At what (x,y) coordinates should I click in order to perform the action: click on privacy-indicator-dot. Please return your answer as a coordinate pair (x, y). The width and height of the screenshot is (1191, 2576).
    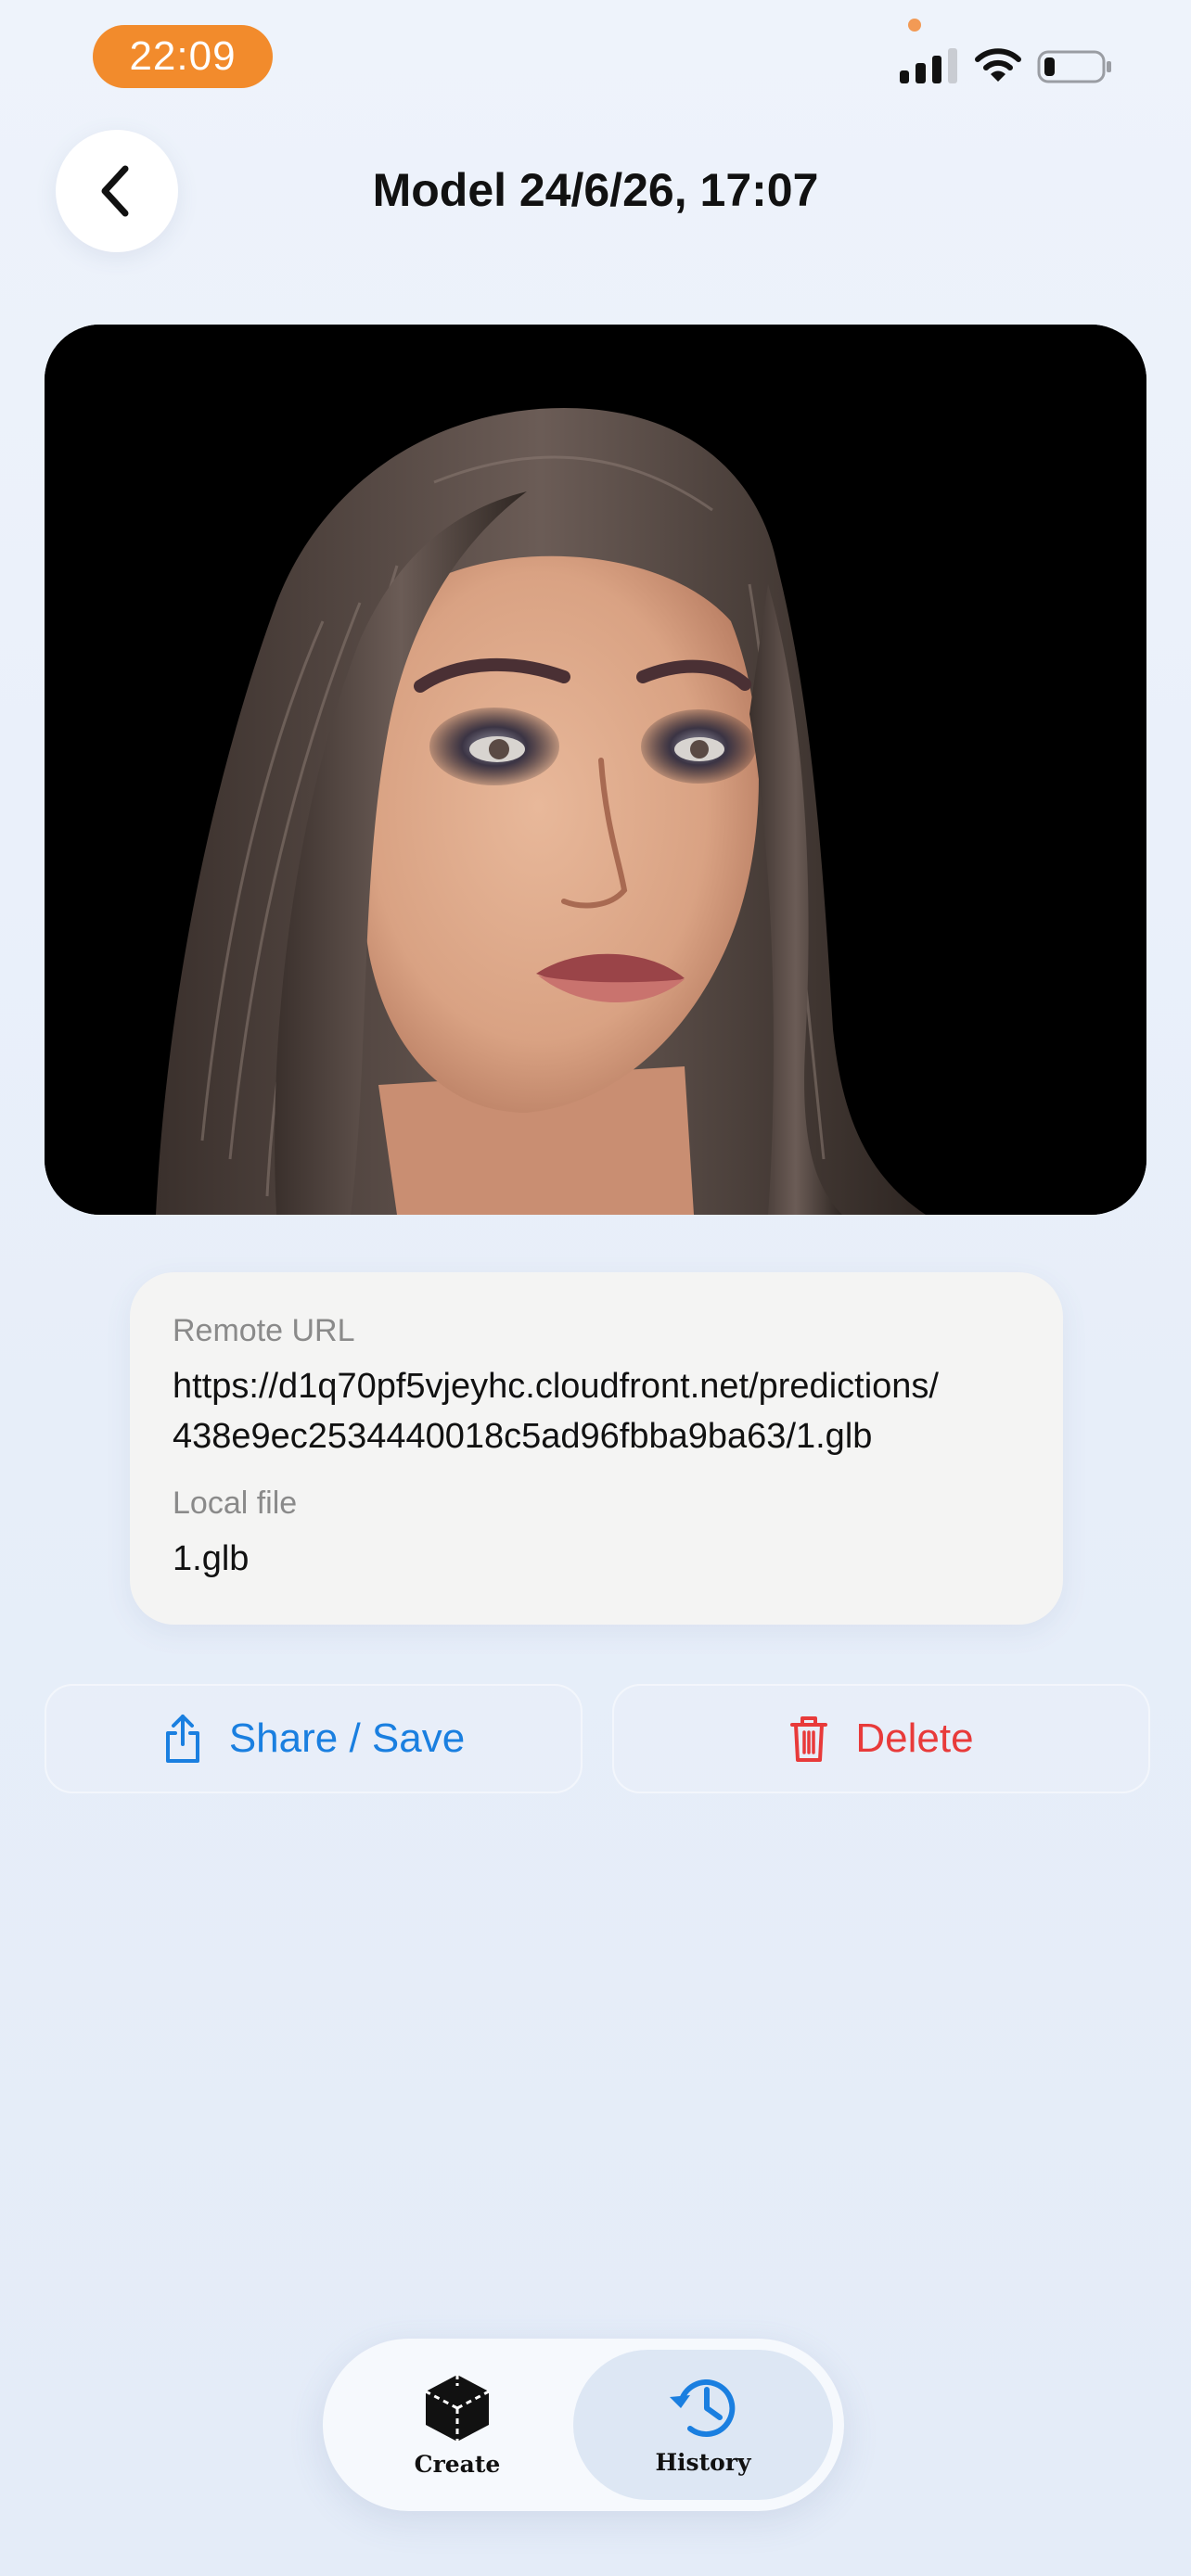
    Looking at the image, I should click on (914, 26).